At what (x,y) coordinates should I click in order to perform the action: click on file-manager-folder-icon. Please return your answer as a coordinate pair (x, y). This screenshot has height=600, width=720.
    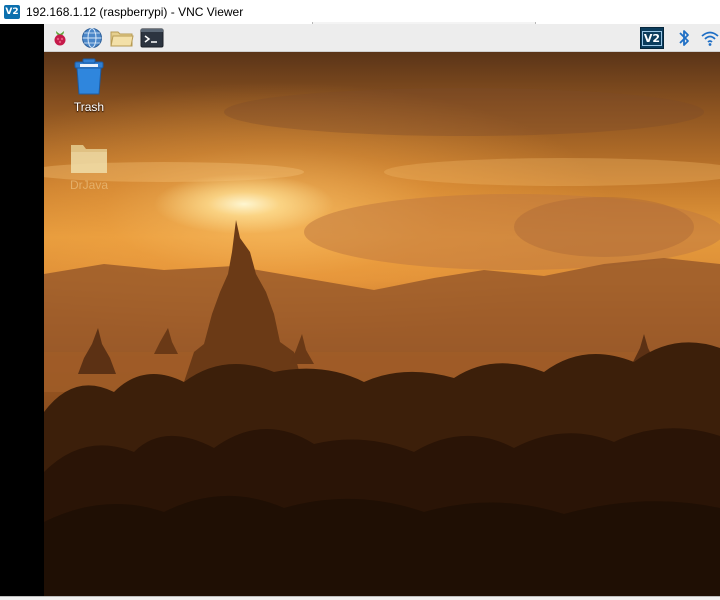
    Looking at the image, I should click on (122, 39).